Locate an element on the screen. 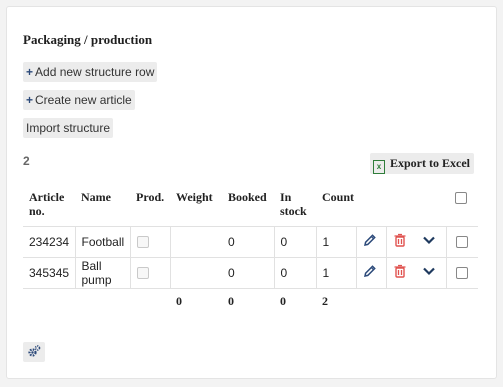 This screenshot has width=503, height=387. export-label: Export to Excel is located at coordinates (430, 163).